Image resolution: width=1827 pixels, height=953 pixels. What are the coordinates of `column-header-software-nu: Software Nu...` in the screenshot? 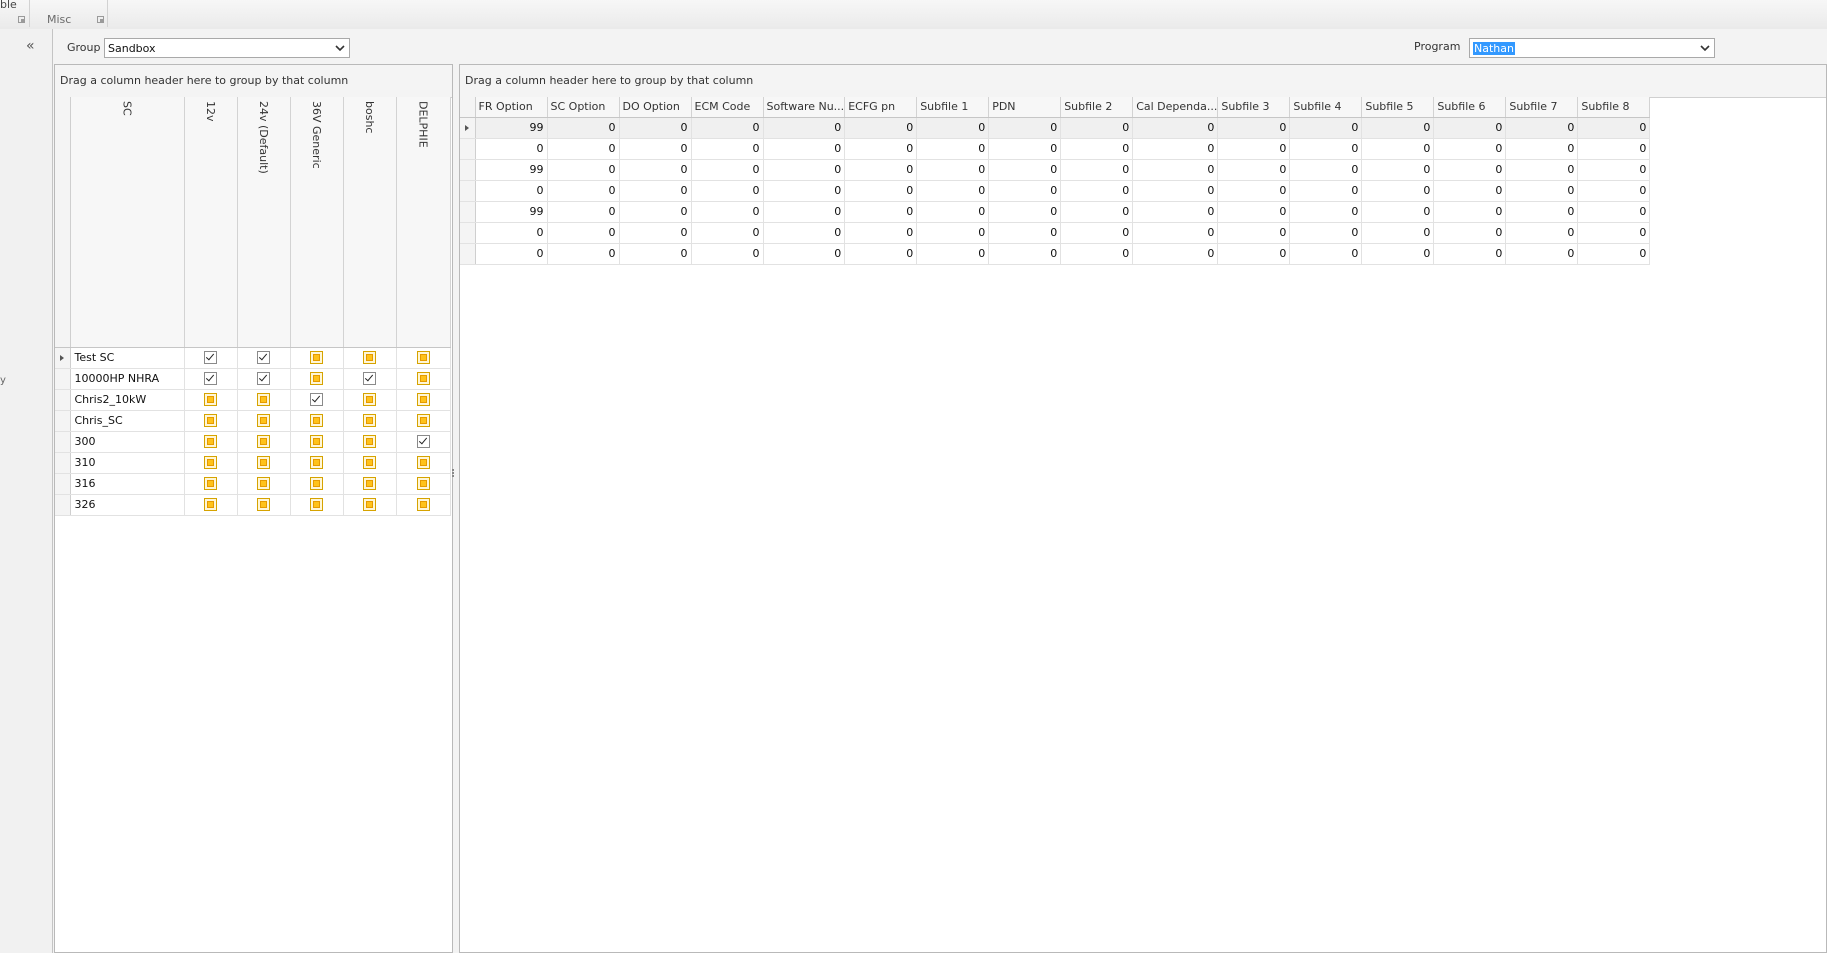 It's located at (804, 107).